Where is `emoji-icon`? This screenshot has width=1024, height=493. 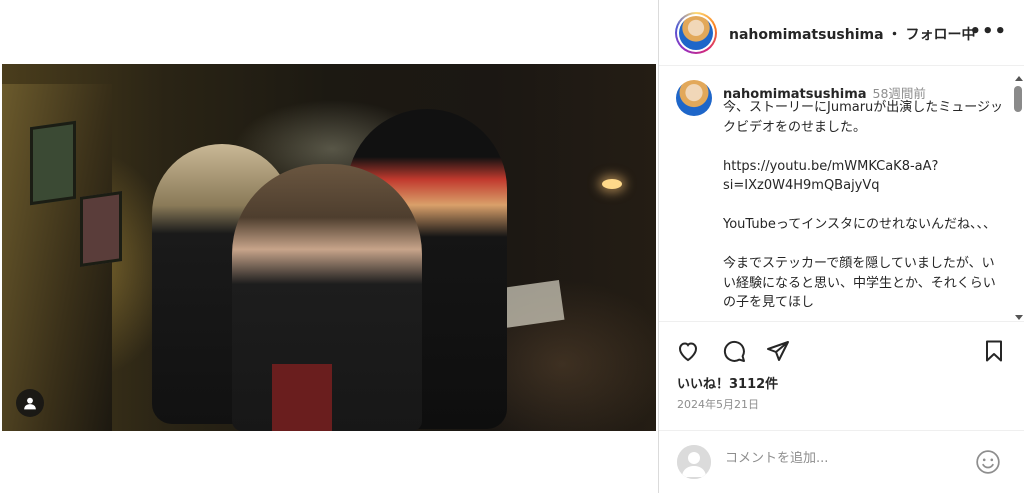 emoji-icon is located at coordinates (988, 462).